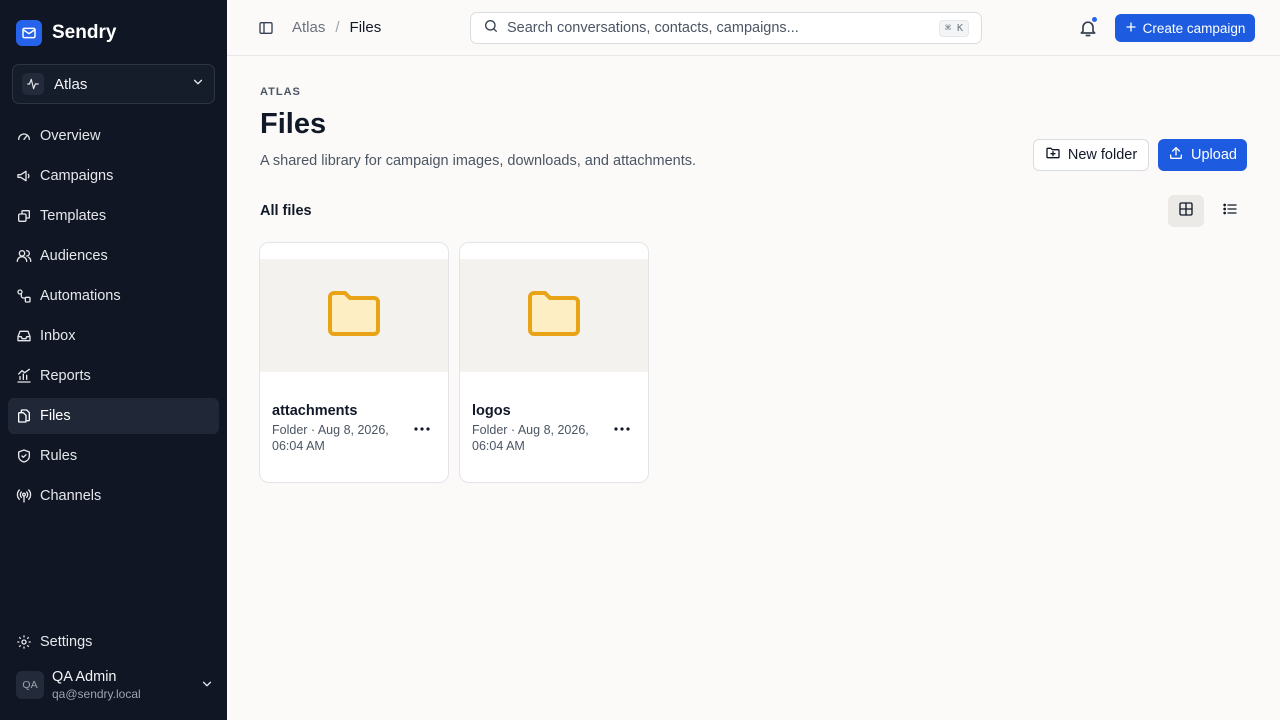 The width and height of the screenshot is (1280, 720). What do you see at coordinates (71, 84) in the screenshot?
I see `workspace-name: Atlas` at bounding box center [71, 84].